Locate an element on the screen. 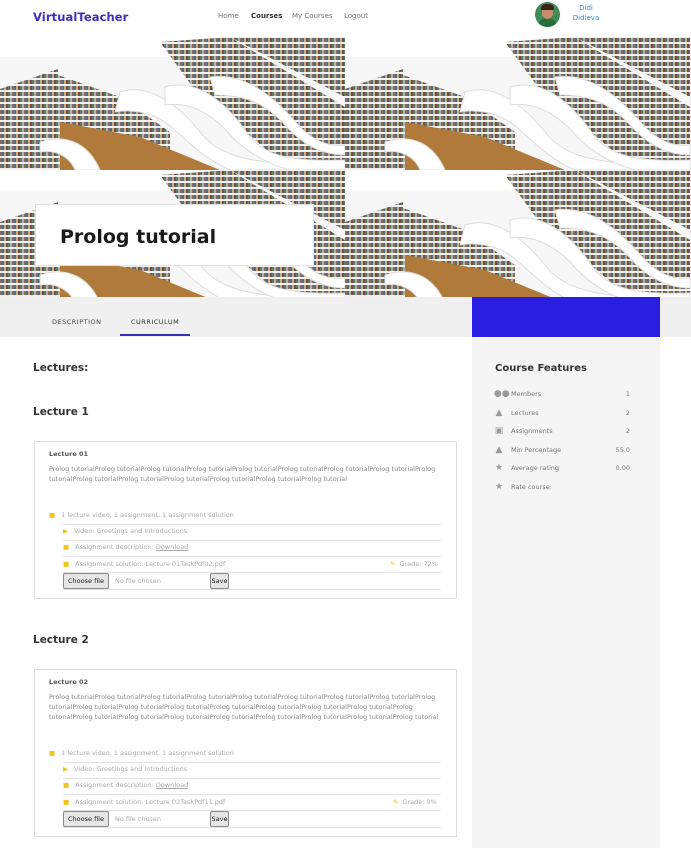  lecture-heading: Lecture 2 is located at coordinates (61, 640).